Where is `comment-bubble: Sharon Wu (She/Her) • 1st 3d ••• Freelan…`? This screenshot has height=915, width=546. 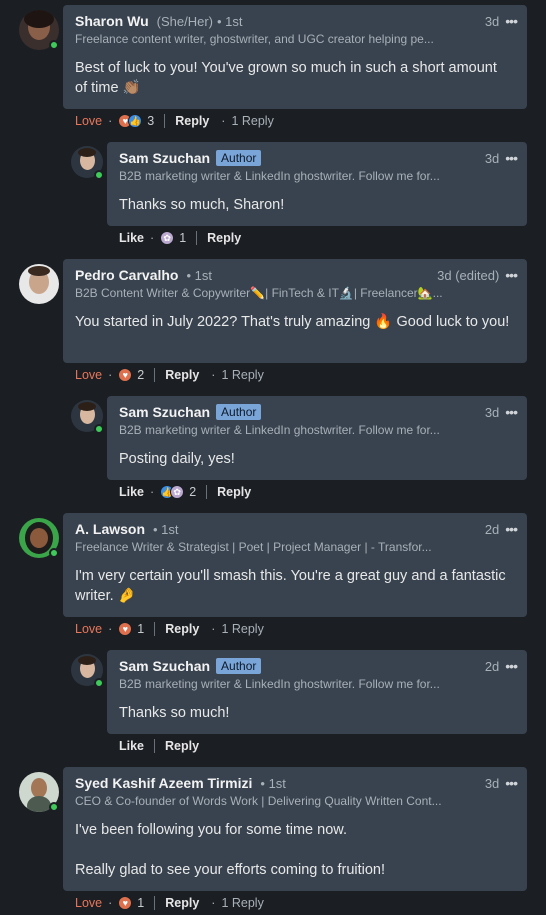 comment-bubble: Sharon Wu (She/Her) • 1st 3d ••• Freelan… is located at coordinates (295, 57).